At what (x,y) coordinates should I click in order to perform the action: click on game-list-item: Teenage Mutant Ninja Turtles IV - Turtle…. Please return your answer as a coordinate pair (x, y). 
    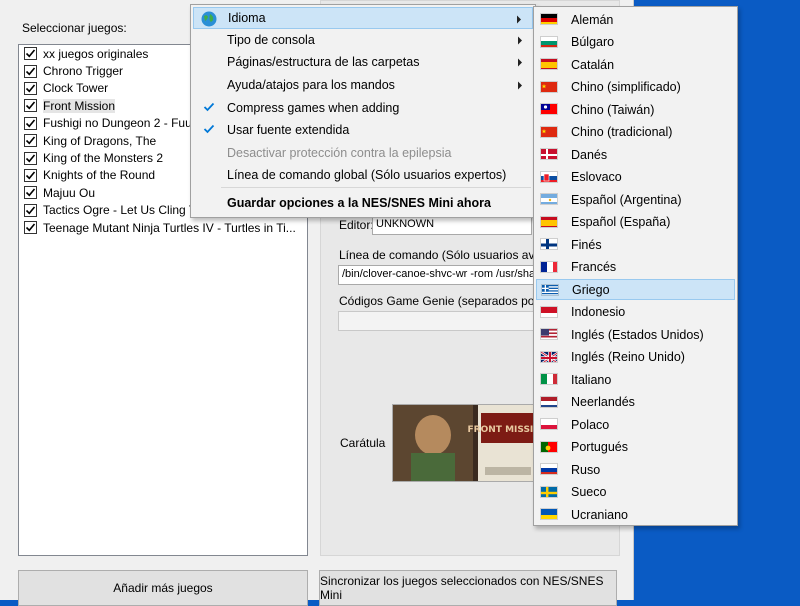
    Looking at the image, I should click on (163, 227).